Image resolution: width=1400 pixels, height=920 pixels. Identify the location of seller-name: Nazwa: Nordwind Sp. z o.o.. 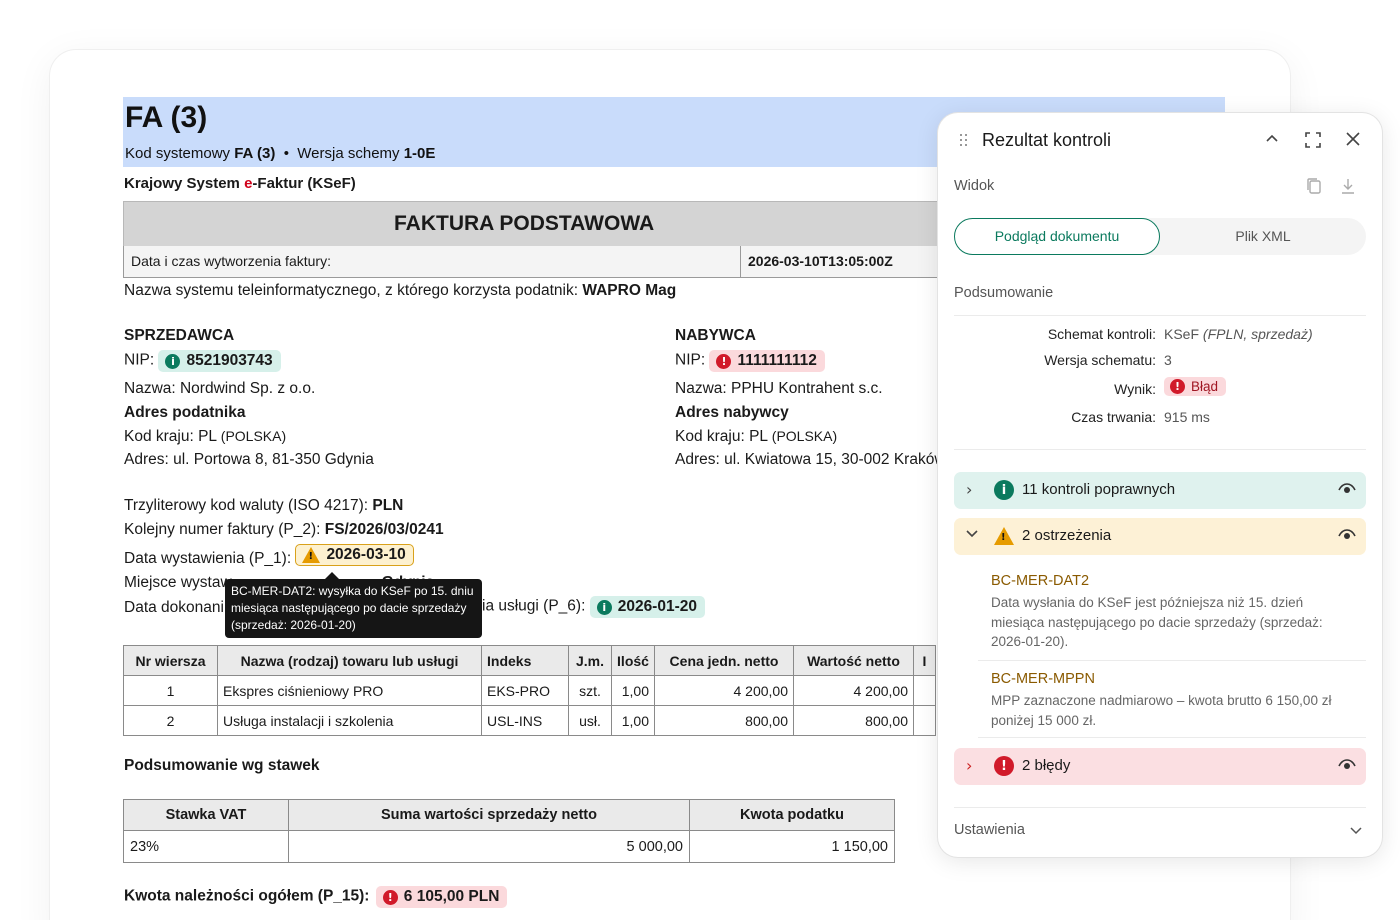
(220, 388).